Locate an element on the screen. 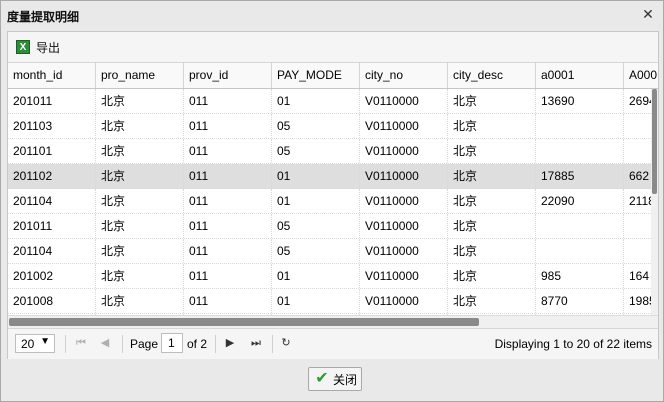 This screenshot has width=664, height=402. last-page-icon: ⏭ is located at coordinates (256, 343).